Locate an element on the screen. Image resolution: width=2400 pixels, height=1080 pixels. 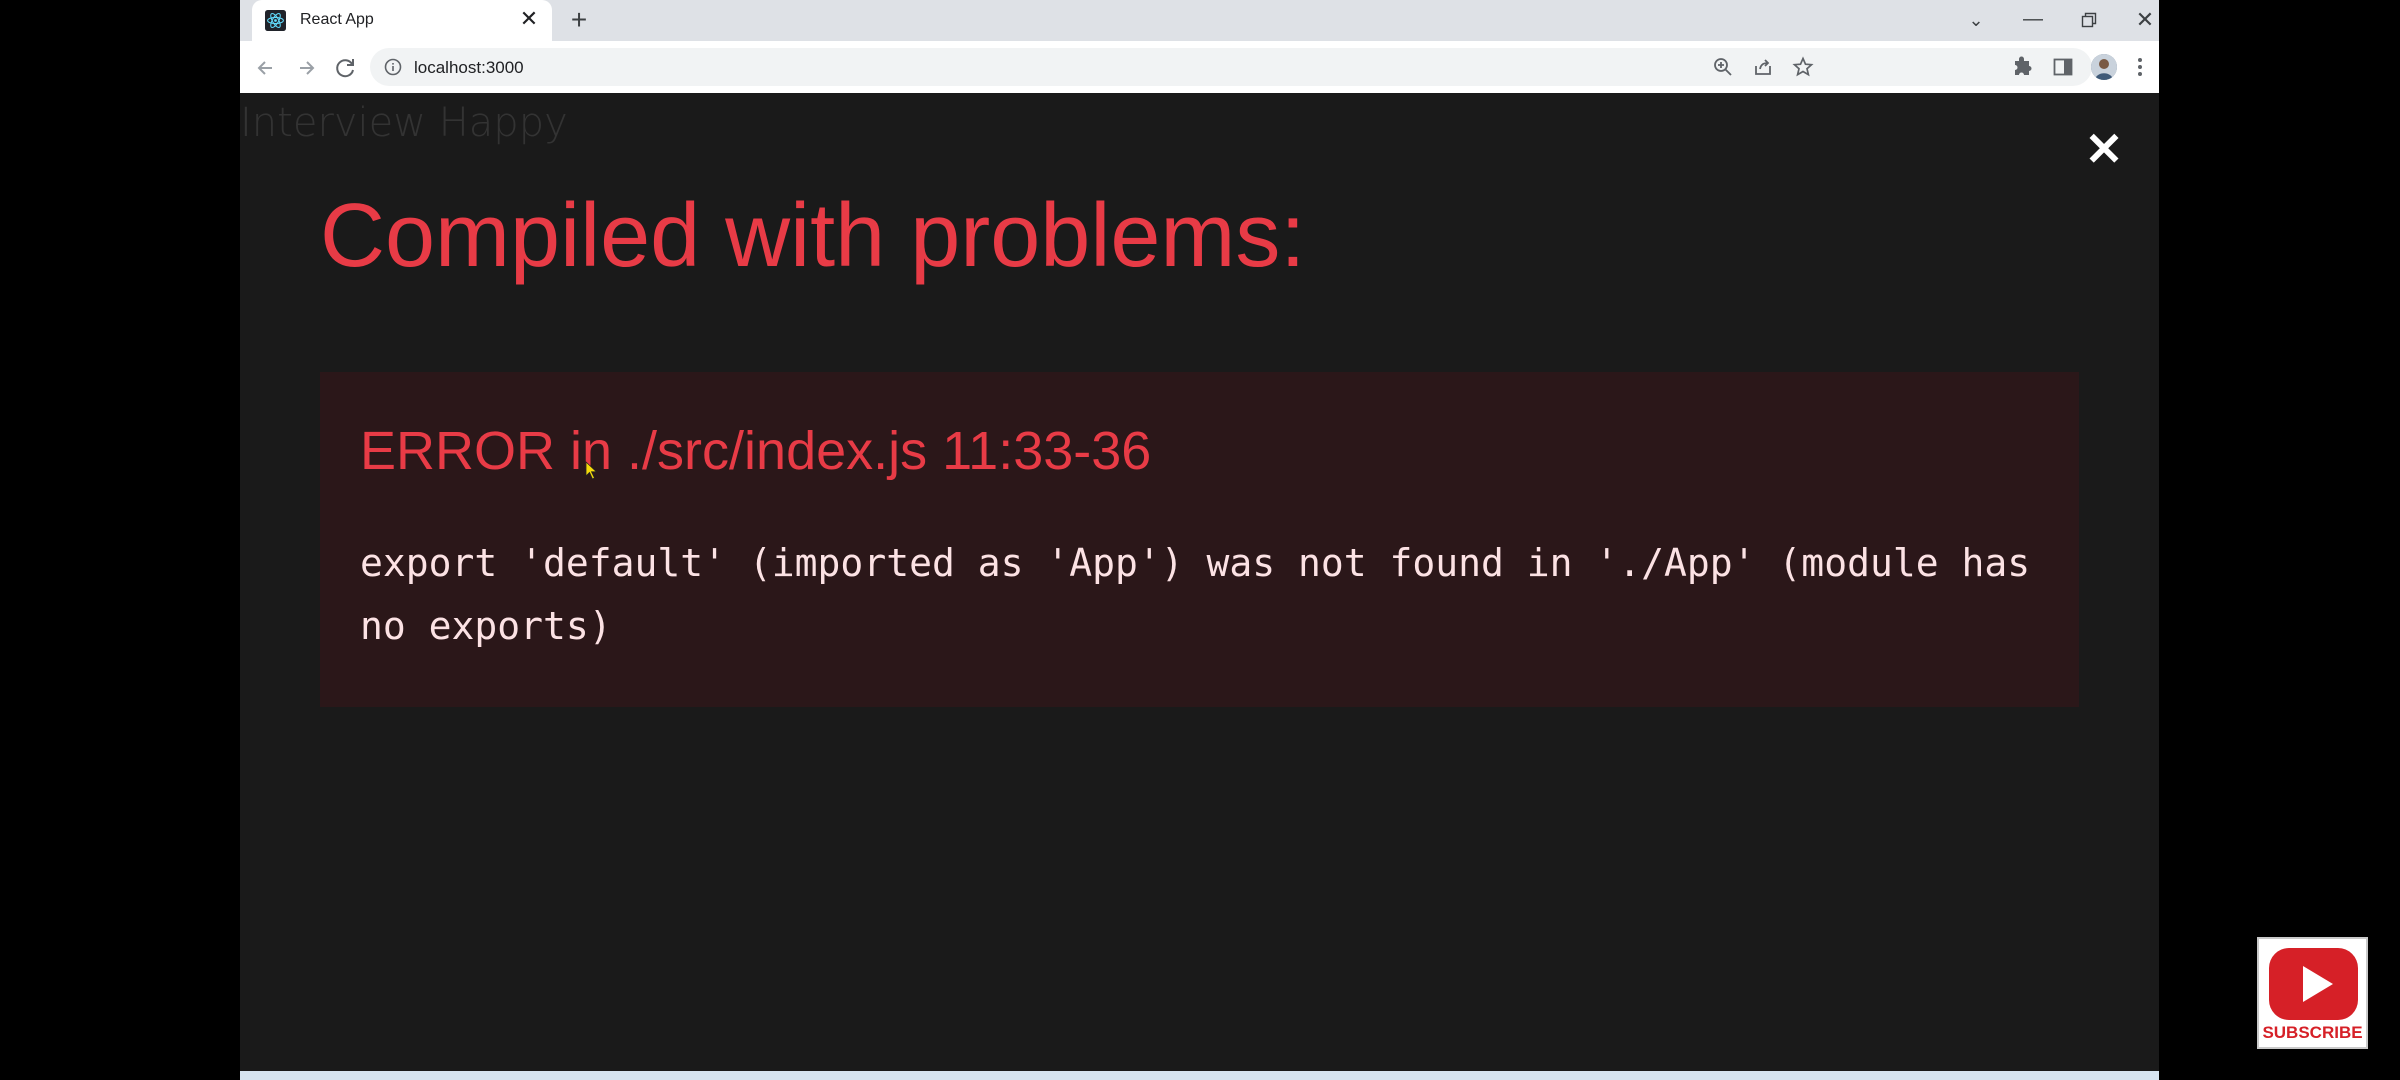
extensions-puzzle-icon is located at coordinates (2022, 67).